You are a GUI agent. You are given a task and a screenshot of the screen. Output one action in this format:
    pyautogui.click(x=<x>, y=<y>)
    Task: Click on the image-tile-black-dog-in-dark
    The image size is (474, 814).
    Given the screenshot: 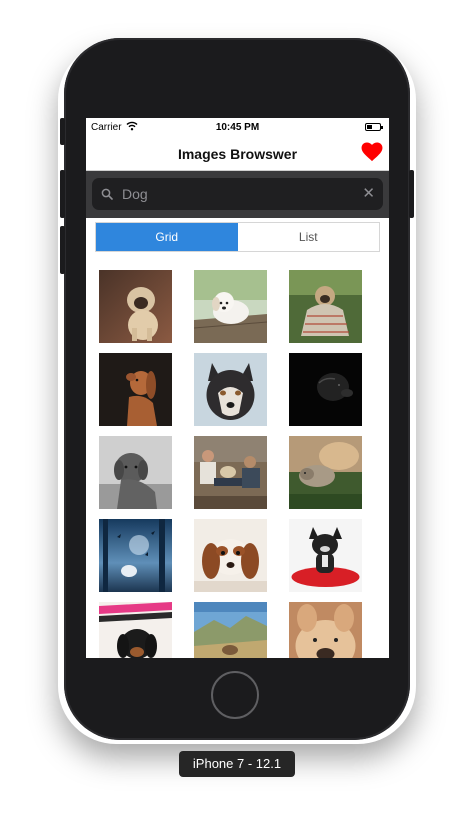 What is the action you would take?
    pyautogui.click(x=325, y=389)
    